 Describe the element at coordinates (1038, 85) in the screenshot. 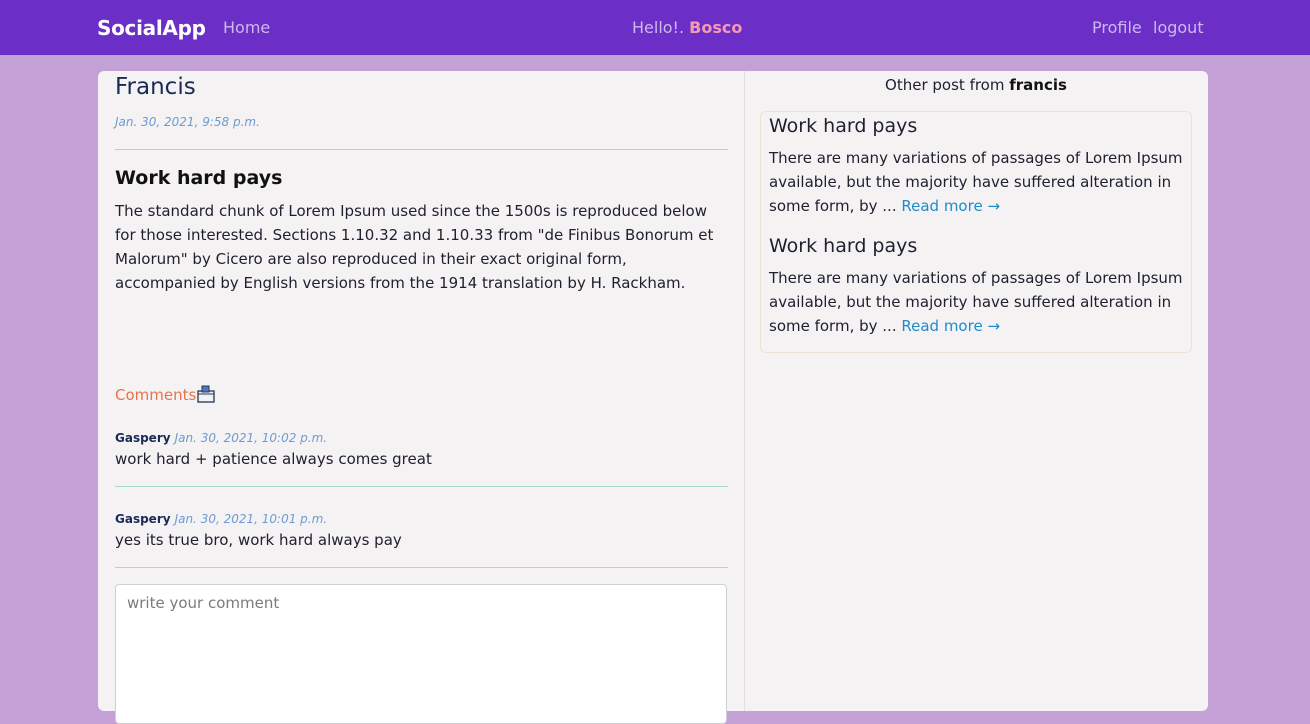

I see `other-posts-heading-user: francis` at that location.